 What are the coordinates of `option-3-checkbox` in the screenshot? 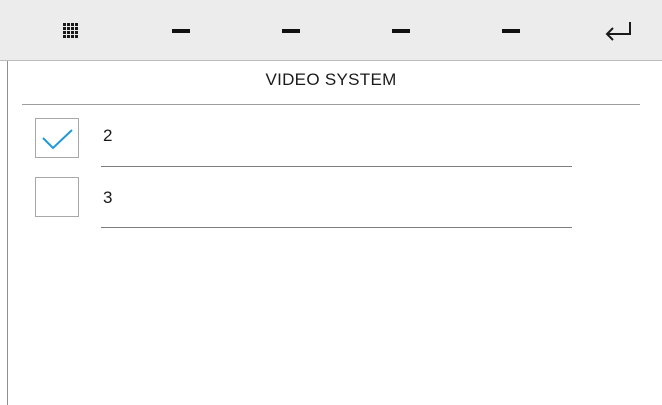 It's located at (57, 197).